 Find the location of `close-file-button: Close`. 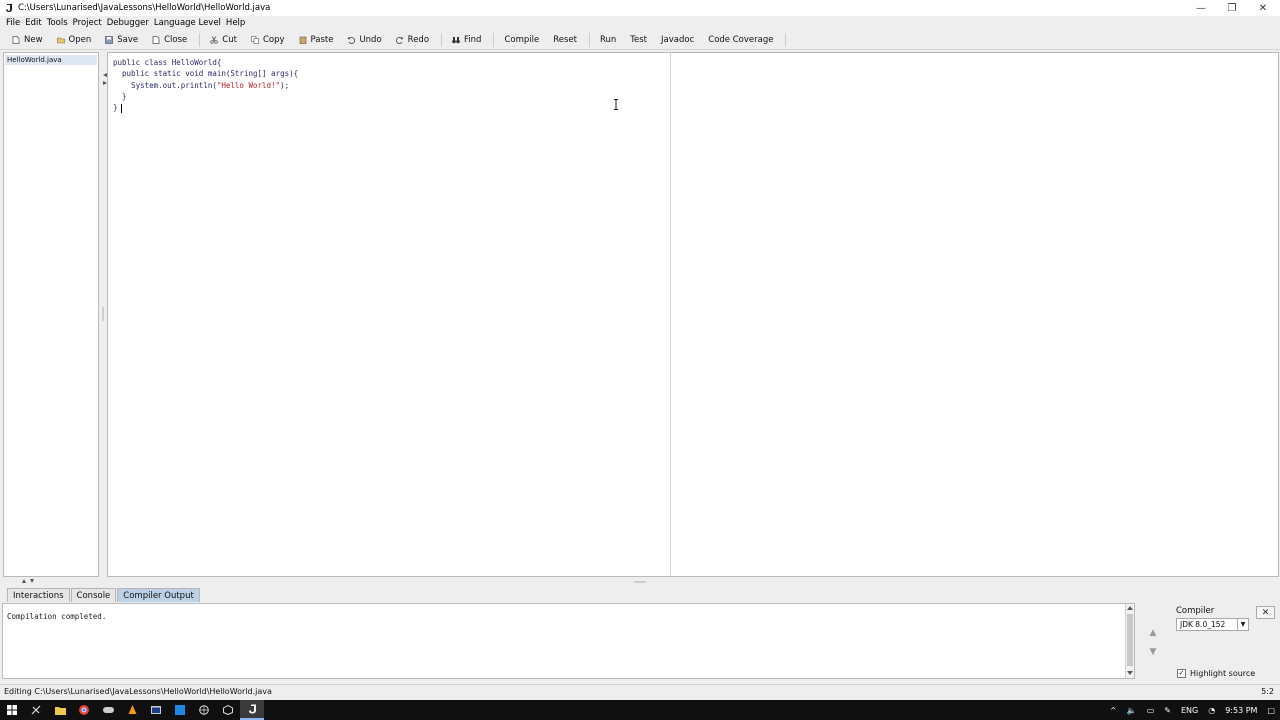

close-file-button: Close is located at coordinates (169, 40).